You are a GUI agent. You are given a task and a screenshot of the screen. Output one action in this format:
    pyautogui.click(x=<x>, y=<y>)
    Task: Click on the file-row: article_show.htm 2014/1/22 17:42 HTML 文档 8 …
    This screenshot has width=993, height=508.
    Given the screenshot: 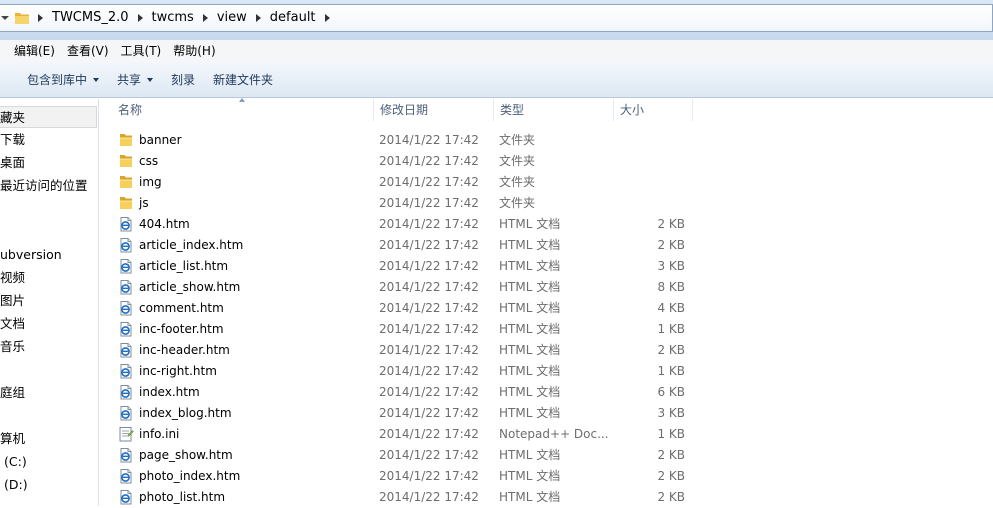 What is the action you would take?
    pyautogui.click(x=546, y=287)
    